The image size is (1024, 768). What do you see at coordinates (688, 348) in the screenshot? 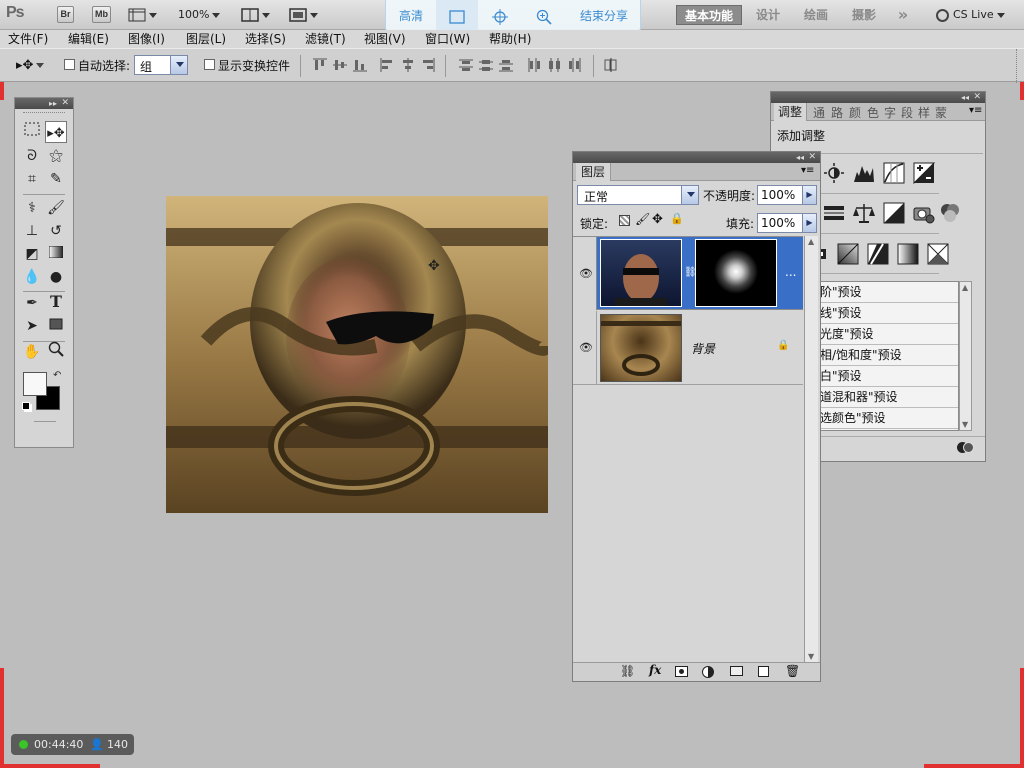
I see `layer-row-background: 👁 背景 🔒` at bounding box center [688, 348].